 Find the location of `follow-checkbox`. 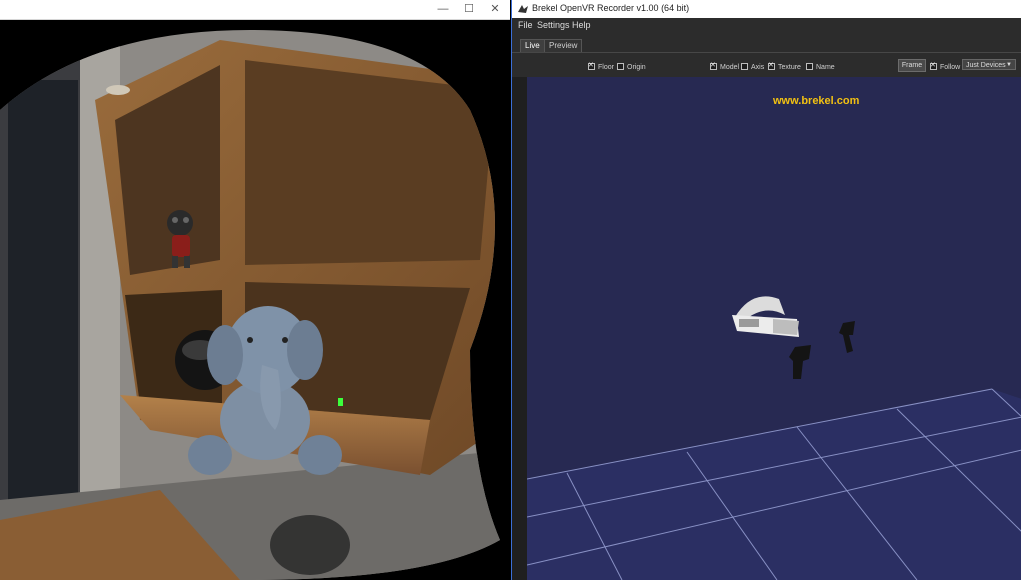

follow-checkbox is located at coordinates (933, 65).